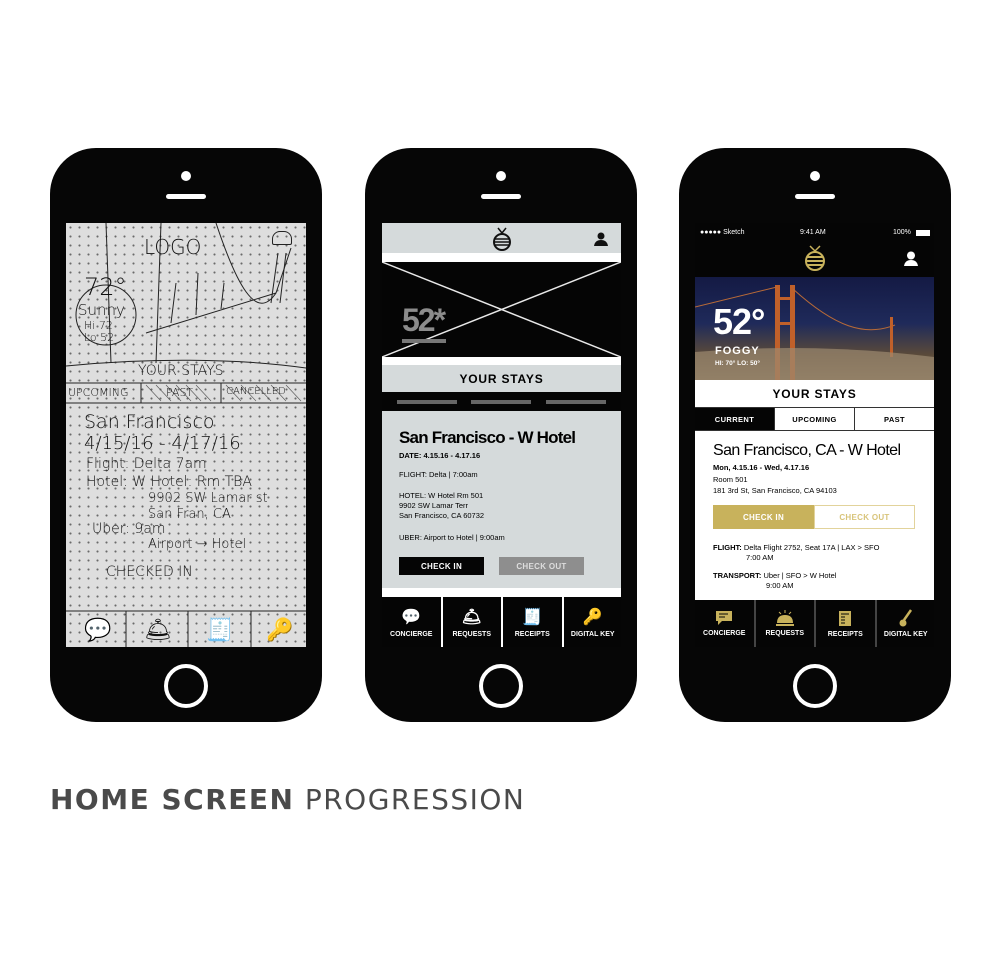 This screenshot has width=1000, height=958. What do you see at coordinates (105, 287) in the screenshot?
I see `temperature: 72°` at bounding box center [105, 287].